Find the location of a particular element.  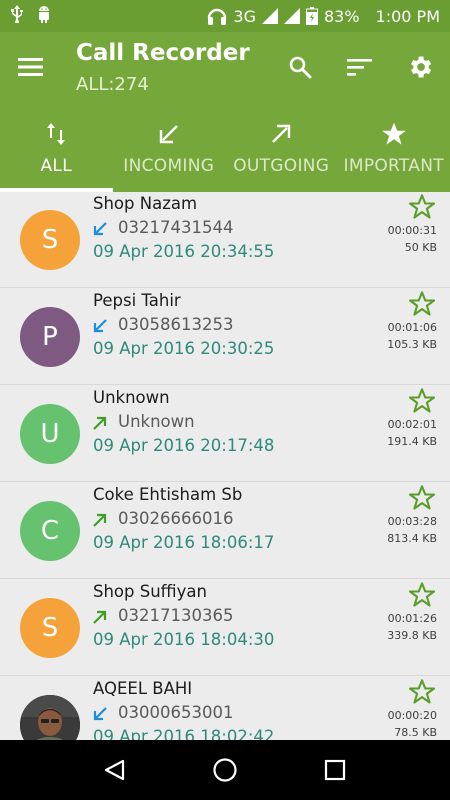

call-duration: 00:03:28 is located at coordinates (412, 521).